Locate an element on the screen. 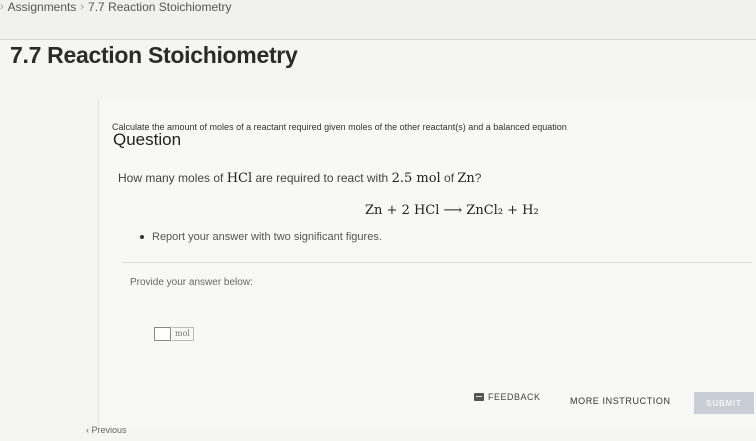  question-hcl: HCl is located at coordinates (239, 178).